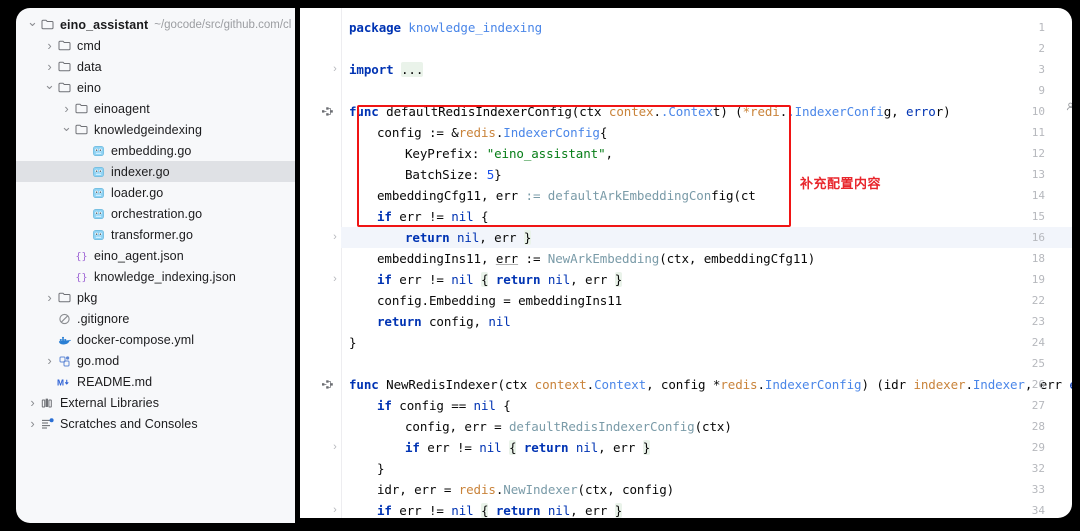  I want to click on sidebar-item-label: einoagent, so click(122, 108).